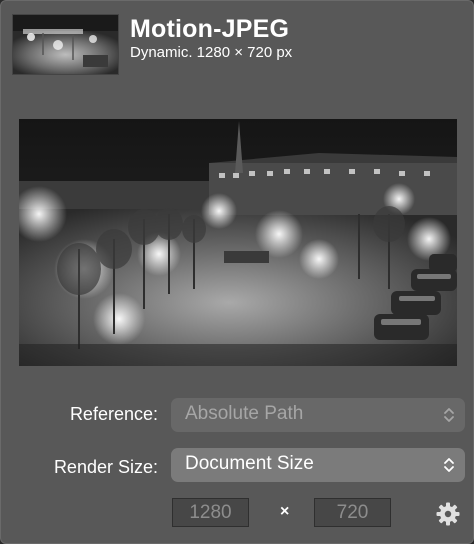  Describe the element at coordinates (352, 512) in the screenshot. I see `height-field: 720` at that location.